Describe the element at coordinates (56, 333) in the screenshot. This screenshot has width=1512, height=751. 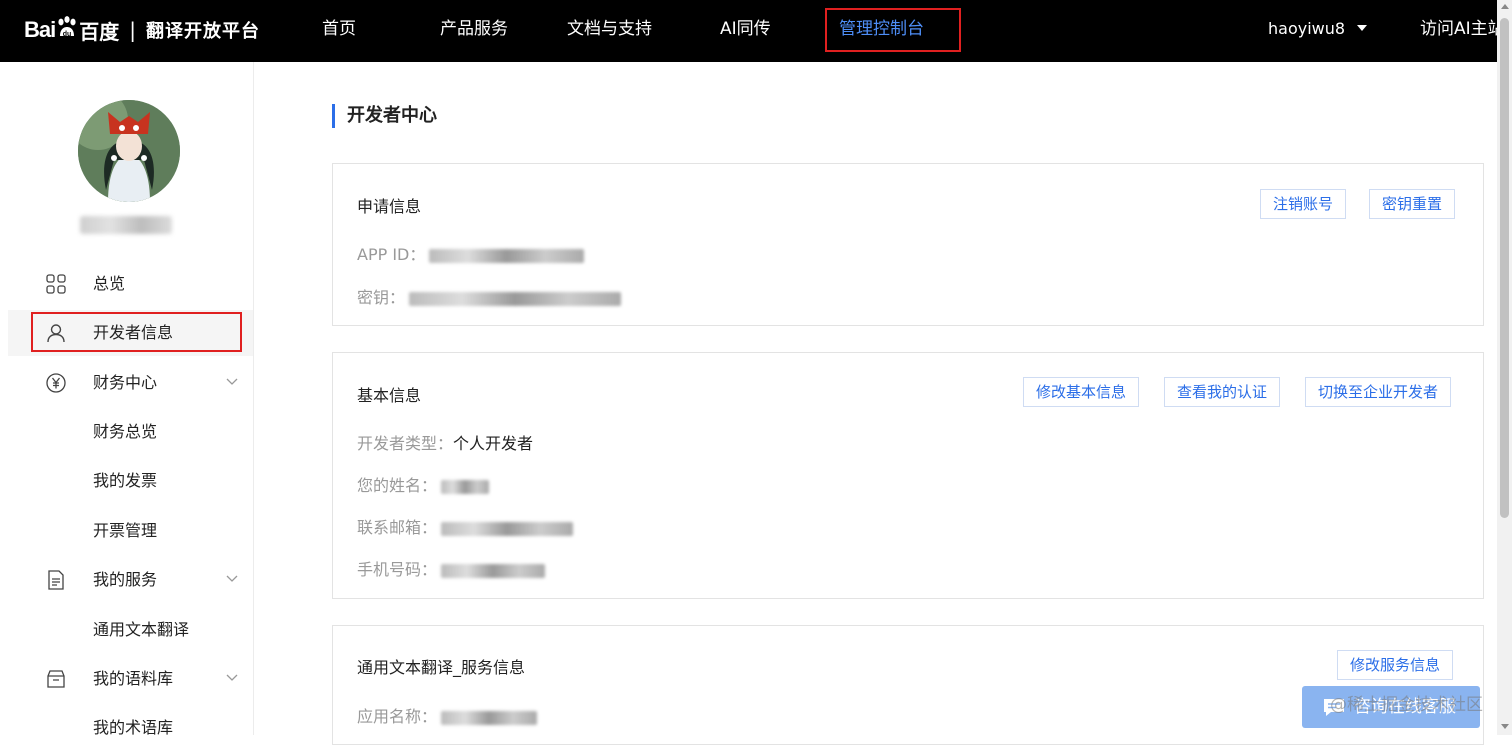
I see `user-icon` at that location.